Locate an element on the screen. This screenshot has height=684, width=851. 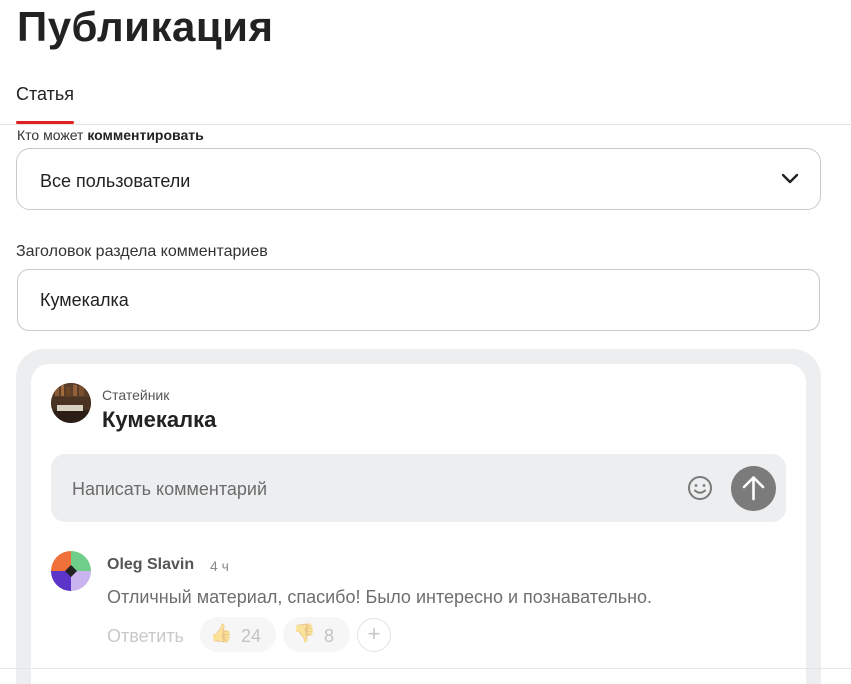
library-image-icon is located at coordinates (71, 403).